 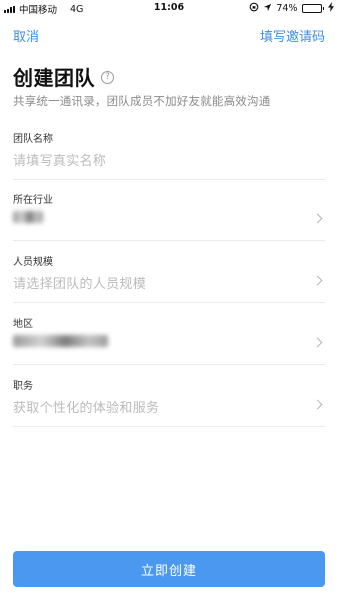 I want to click on region-value-redacted, so click(x=60, y=341).